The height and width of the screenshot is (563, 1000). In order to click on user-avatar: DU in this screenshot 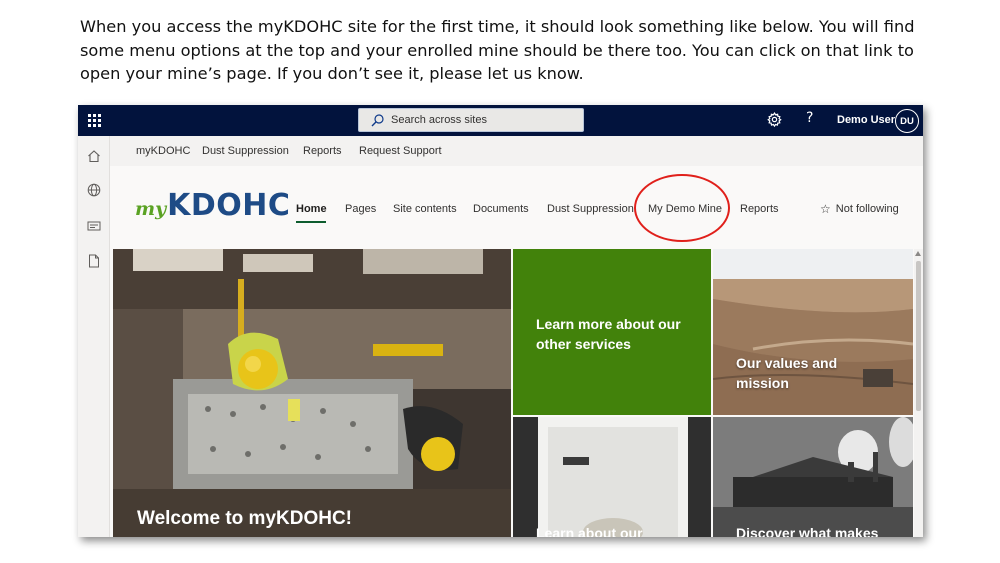, I will do `click(907, 121)`.